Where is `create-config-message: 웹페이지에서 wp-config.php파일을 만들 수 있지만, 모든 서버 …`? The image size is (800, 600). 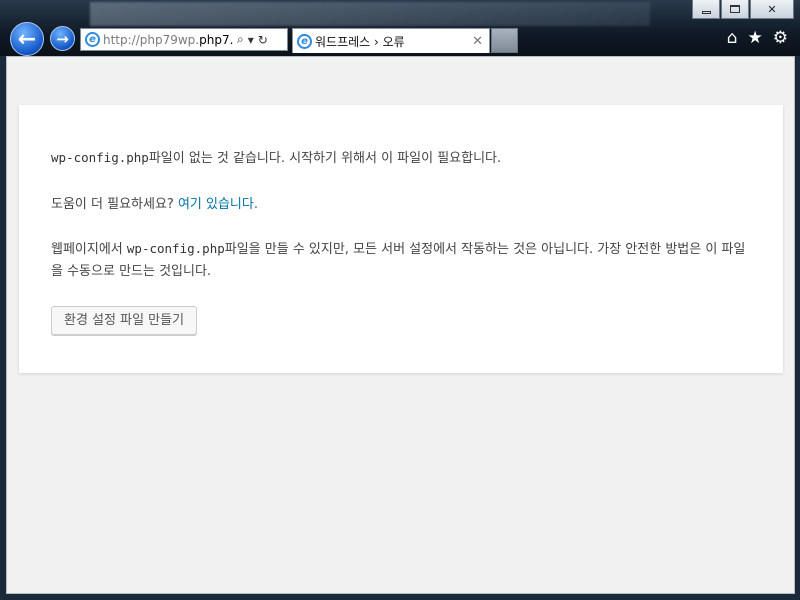
create-config-message: 웹페이지에서 wp-config.php파일을 만들 수 있지만, 모든 서버 … is located at coordinates (401, 260).